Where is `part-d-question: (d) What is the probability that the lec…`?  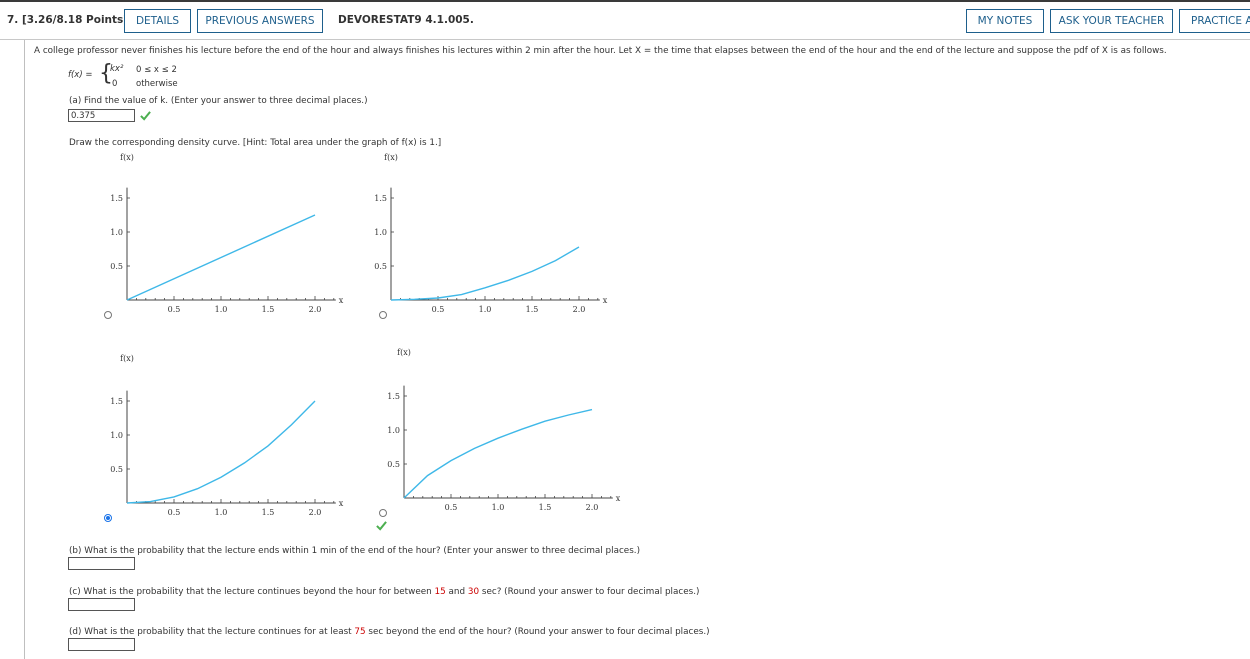
part-d-question: (d) What is the probability that the lec… is located at coordinates (389, 632).